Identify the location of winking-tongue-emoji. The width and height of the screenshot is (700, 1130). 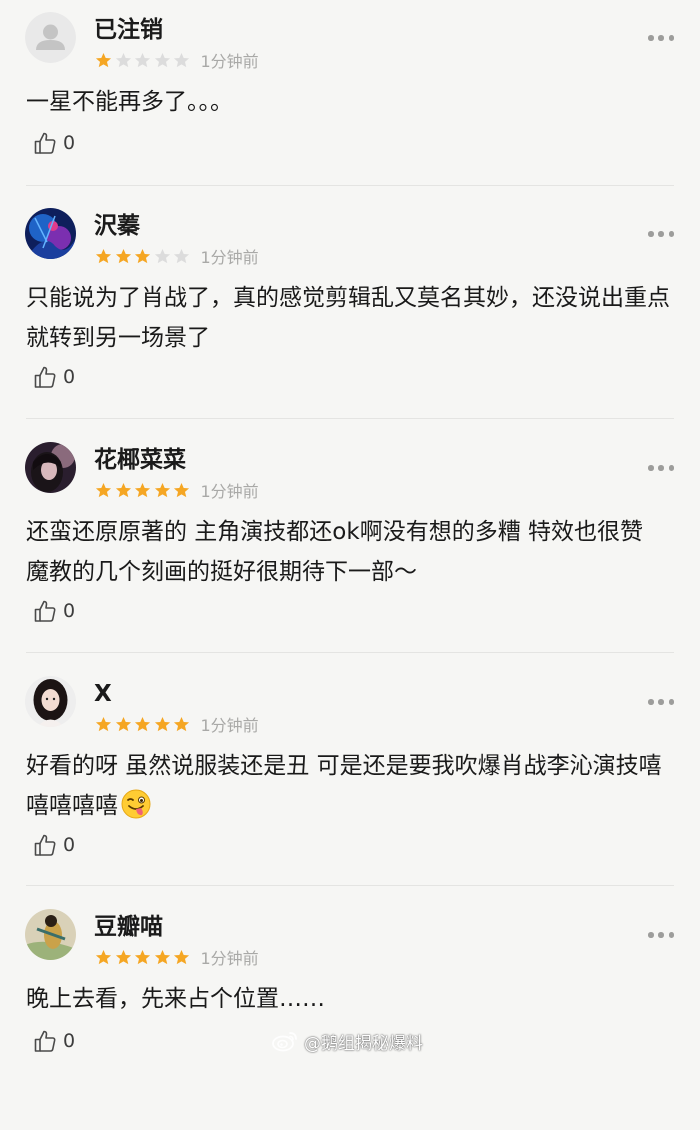
(136, 804).